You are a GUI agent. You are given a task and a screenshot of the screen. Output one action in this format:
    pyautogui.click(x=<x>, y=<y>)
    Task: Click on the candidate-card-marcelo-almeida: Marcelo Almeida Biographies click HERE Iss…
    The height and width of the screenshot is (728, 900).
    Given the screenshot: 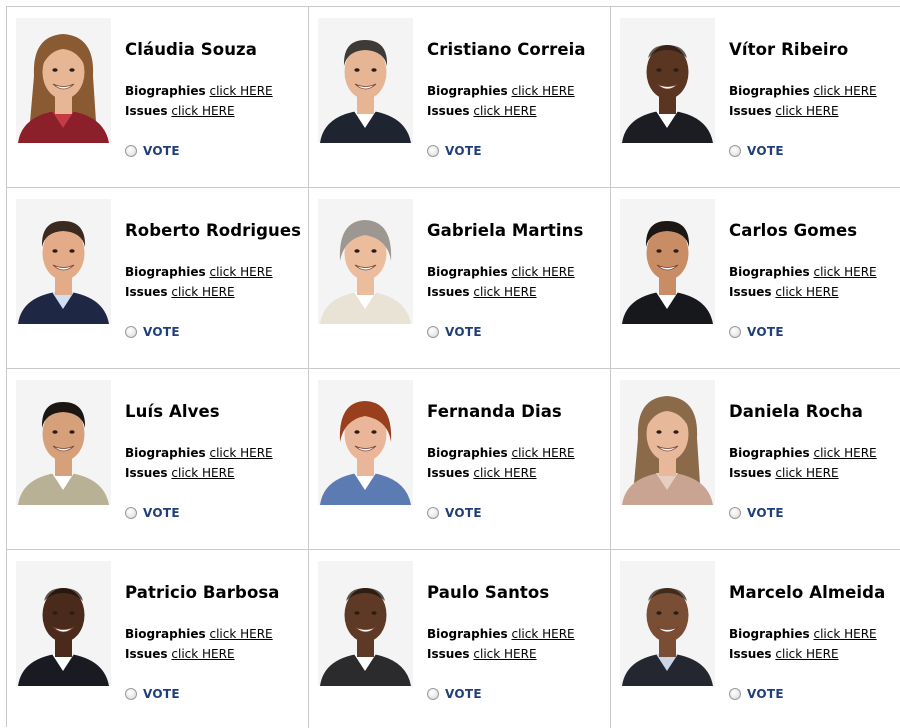 What is the action you would take?
    pyautogui.click(x=755, y=639)
    